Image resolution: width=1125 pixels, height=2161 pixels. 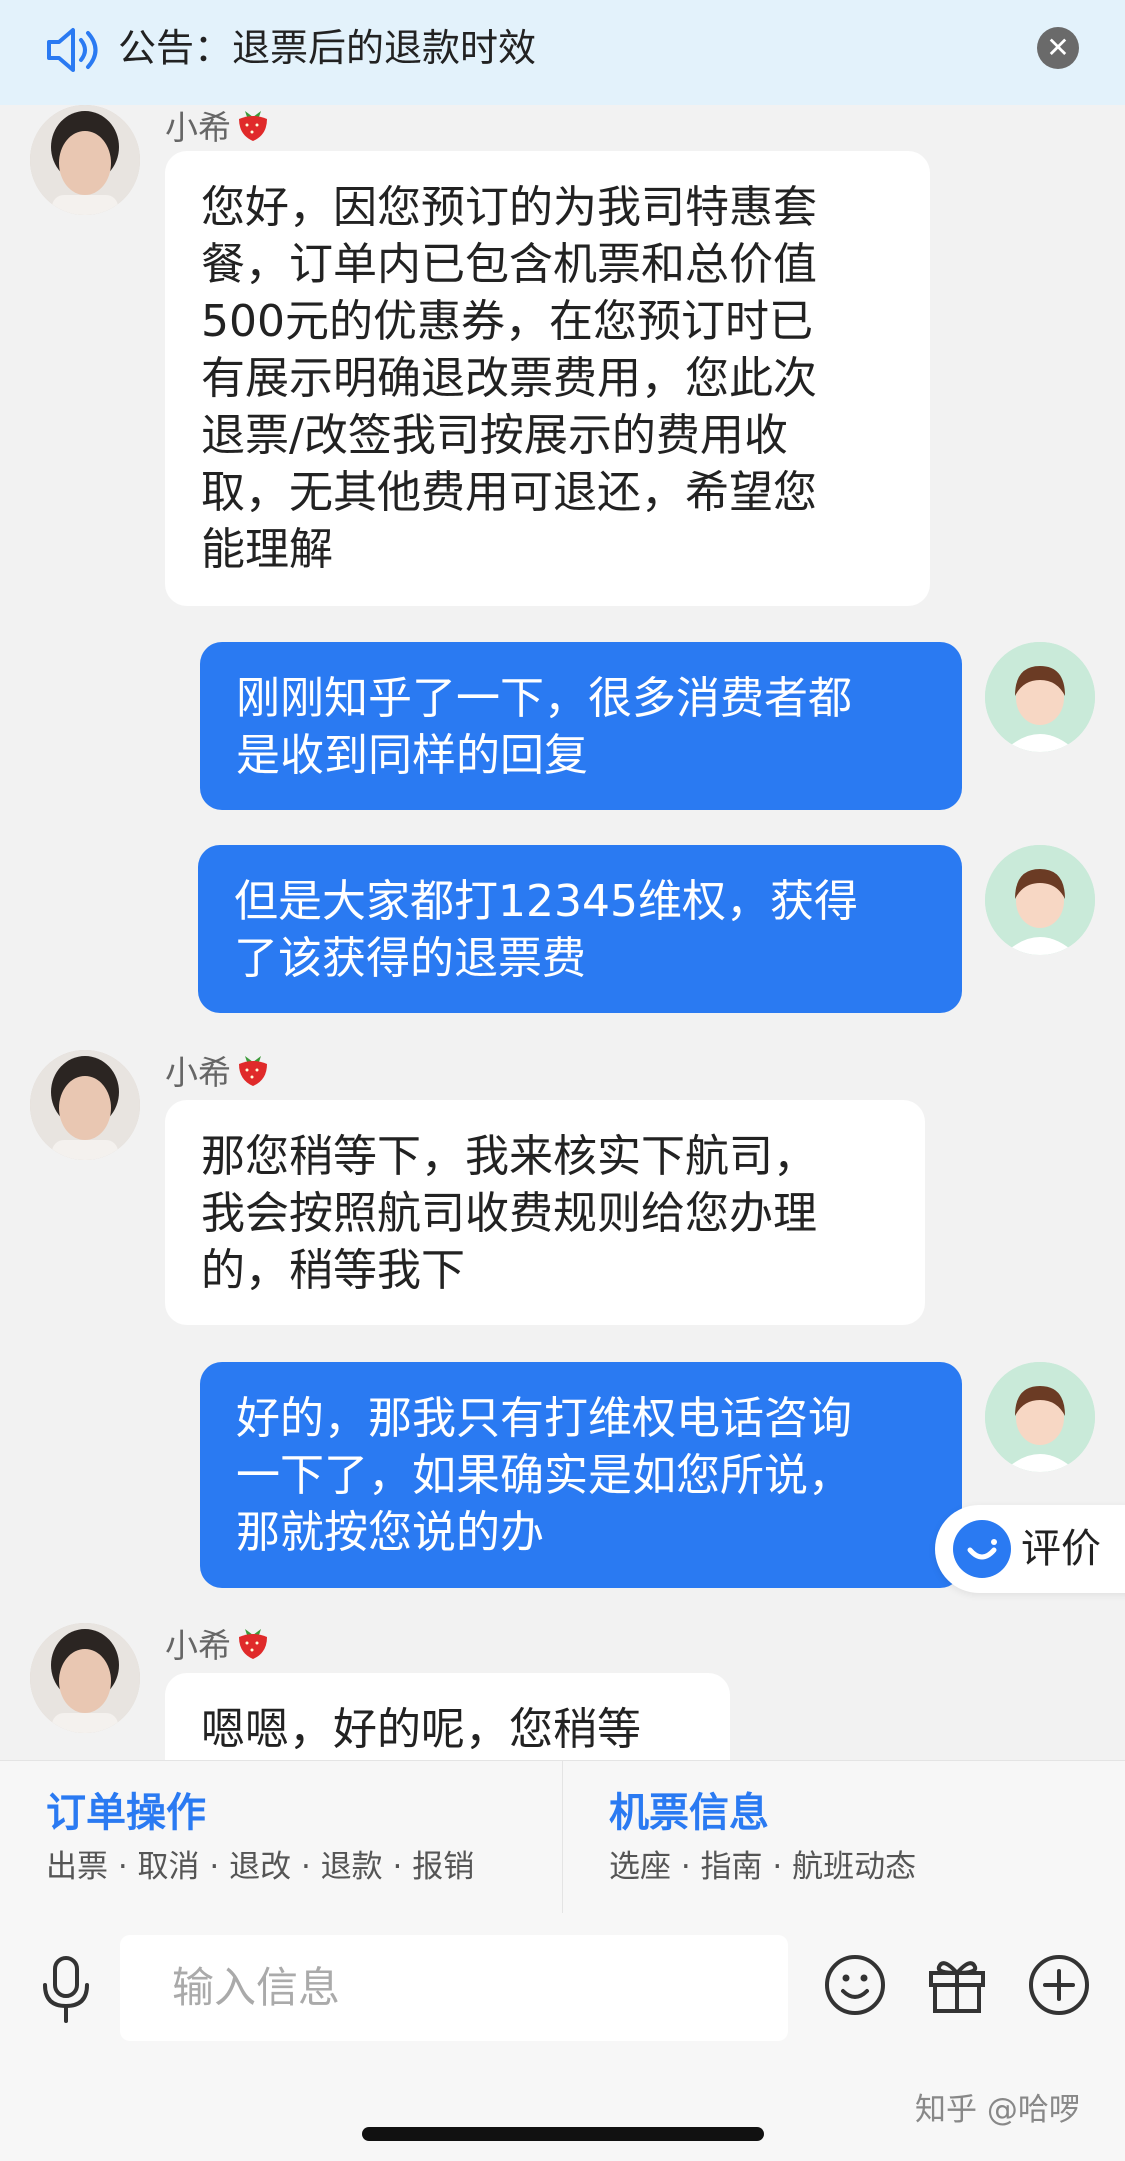 I want to click on order-actions-panel: 订单操作 出票 · 取消 · 退改 · 退款 · 报销, so click(x=281, y=1837).